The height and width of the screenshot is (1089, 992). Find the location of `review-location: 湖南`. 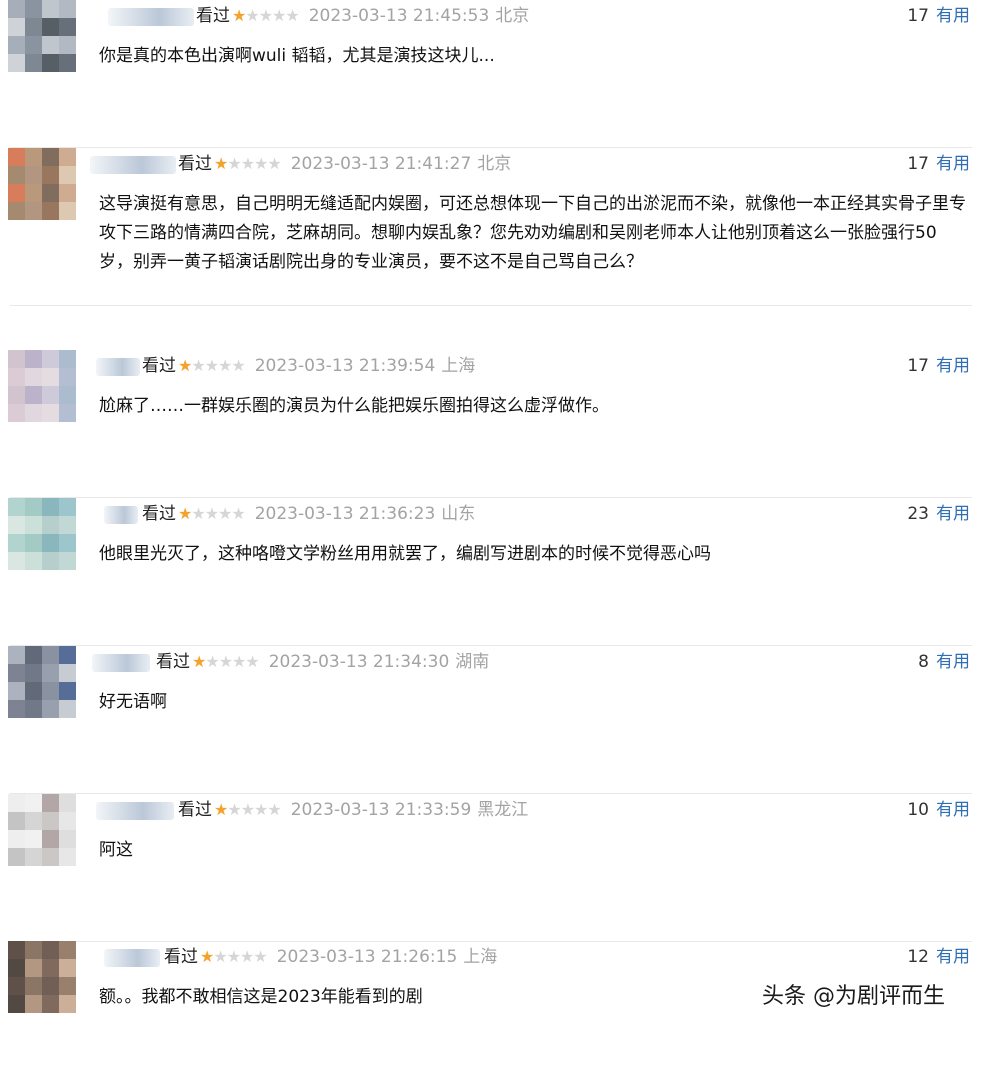

review-location: 湖南 is located at coordinates (472, 662).